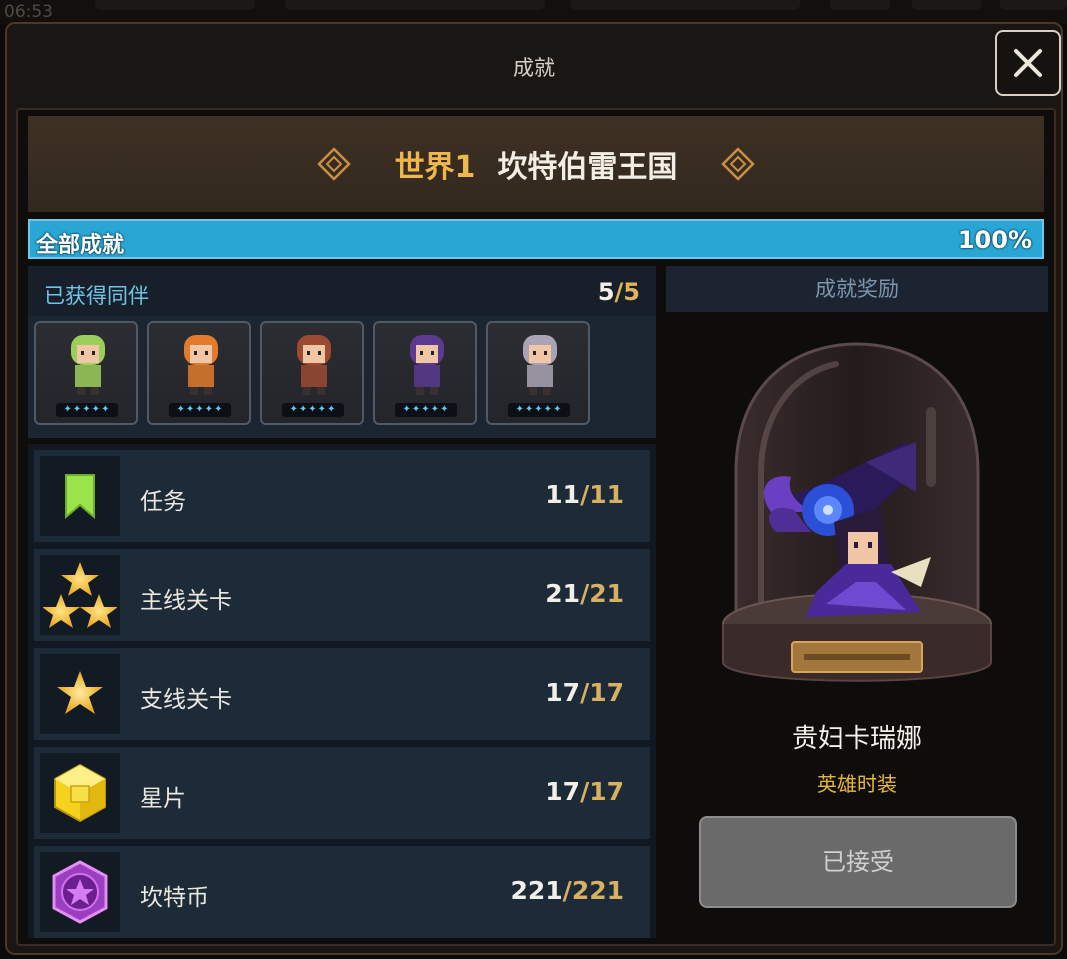  Describe the element at coordinates (563, 593) in the screenshot. I see `achievement-done: 21` at that location.